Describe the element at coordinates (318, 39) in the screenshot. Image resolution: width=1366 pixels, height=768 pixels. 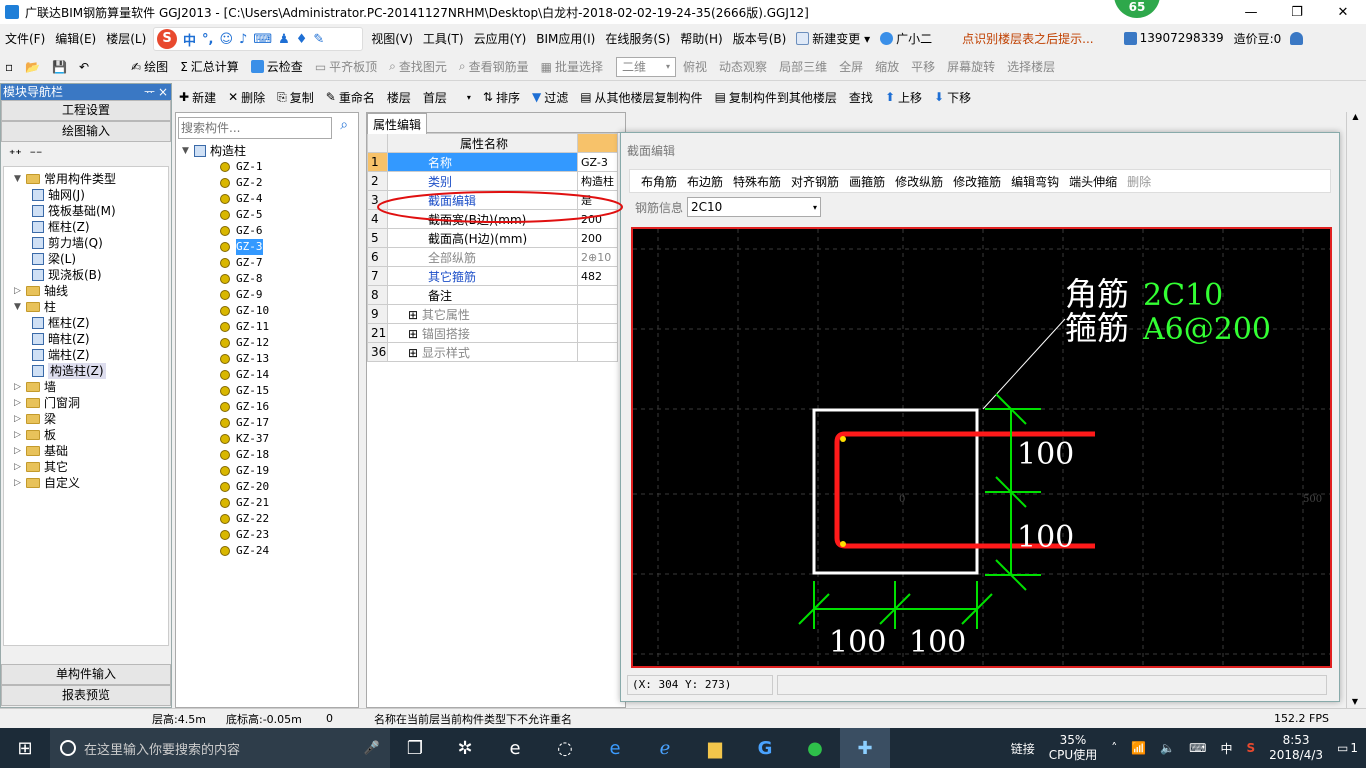
I see `wrench-icon: ✎` at that location.